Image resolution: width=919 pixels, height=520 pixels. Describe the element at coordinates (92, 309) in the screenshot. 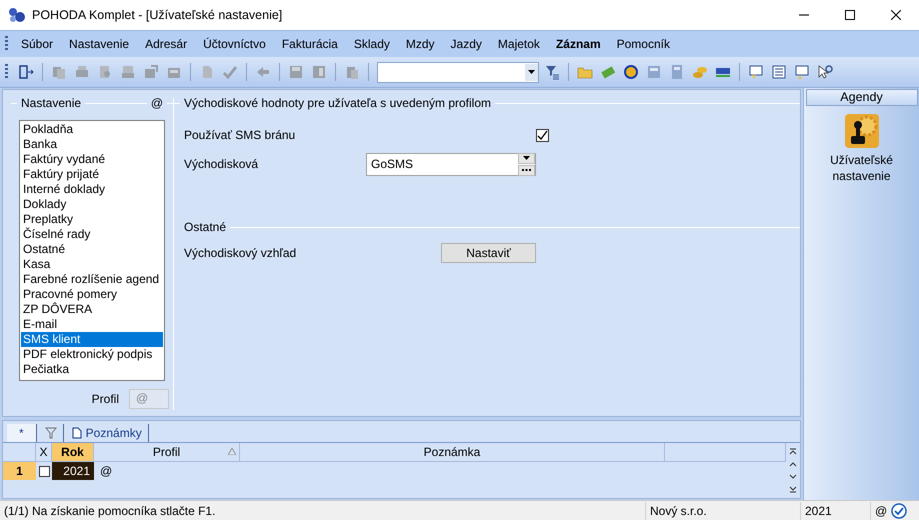

I see `list-item: ZP DÔVERA` at that location.